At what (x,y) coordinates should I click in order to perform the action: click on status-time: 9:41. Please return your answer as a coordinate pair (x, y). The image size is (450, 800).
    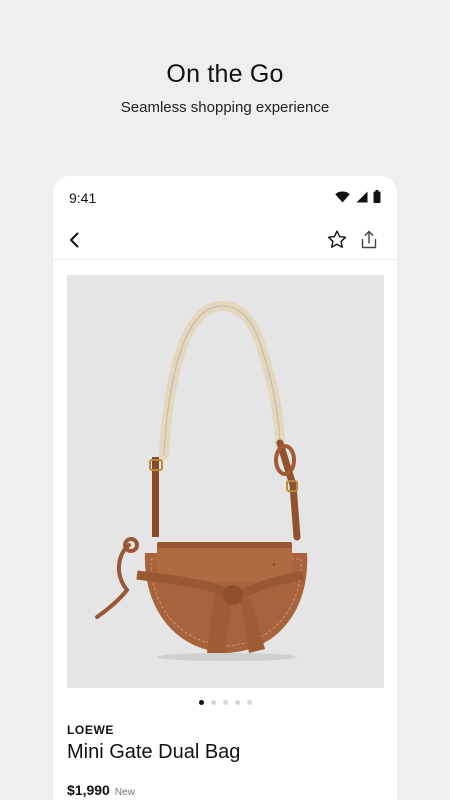
    Looking at the image, I should click on (83, 198).